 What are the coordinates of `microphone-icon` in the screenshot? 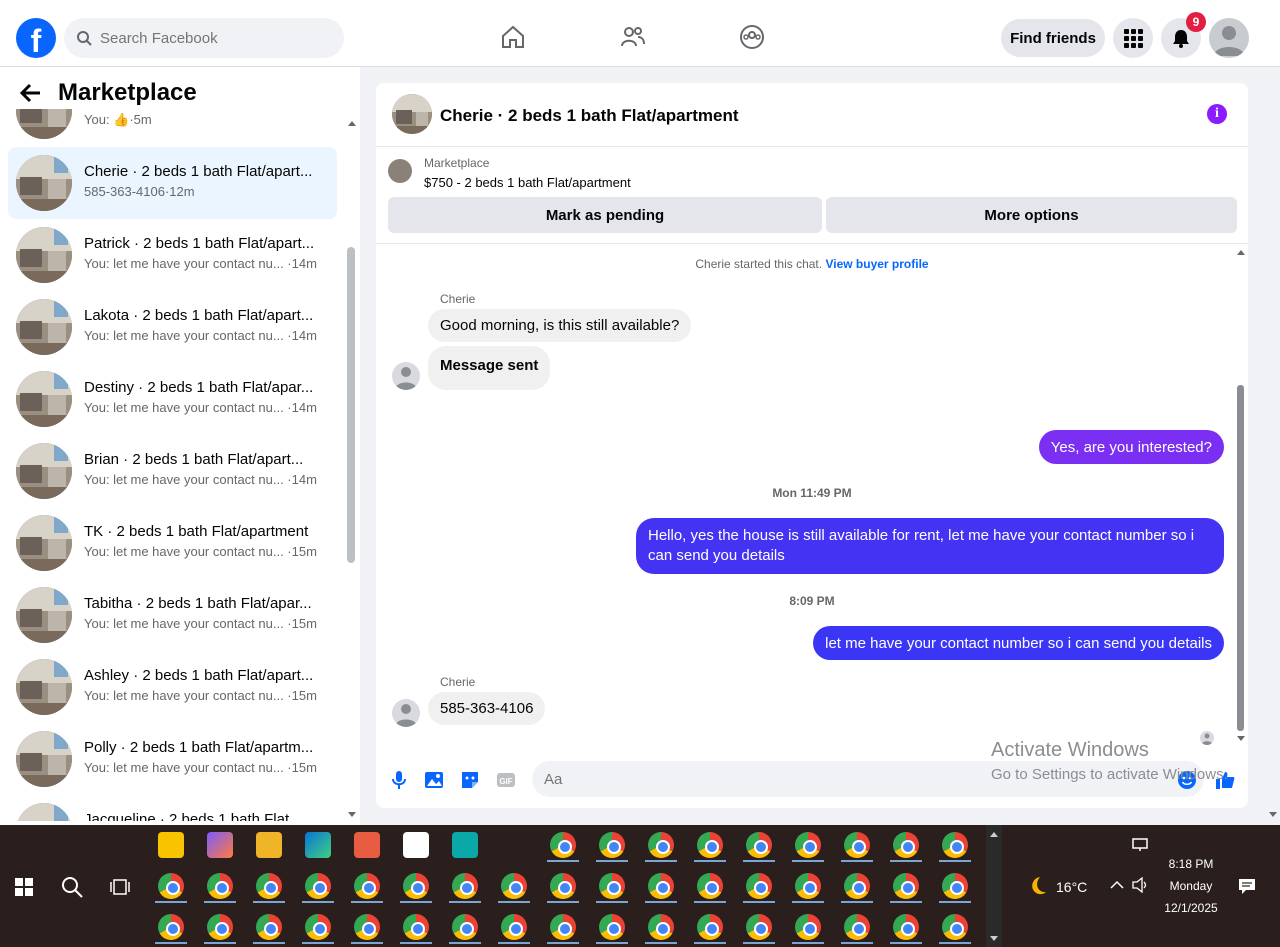 It's located at (399, 780).